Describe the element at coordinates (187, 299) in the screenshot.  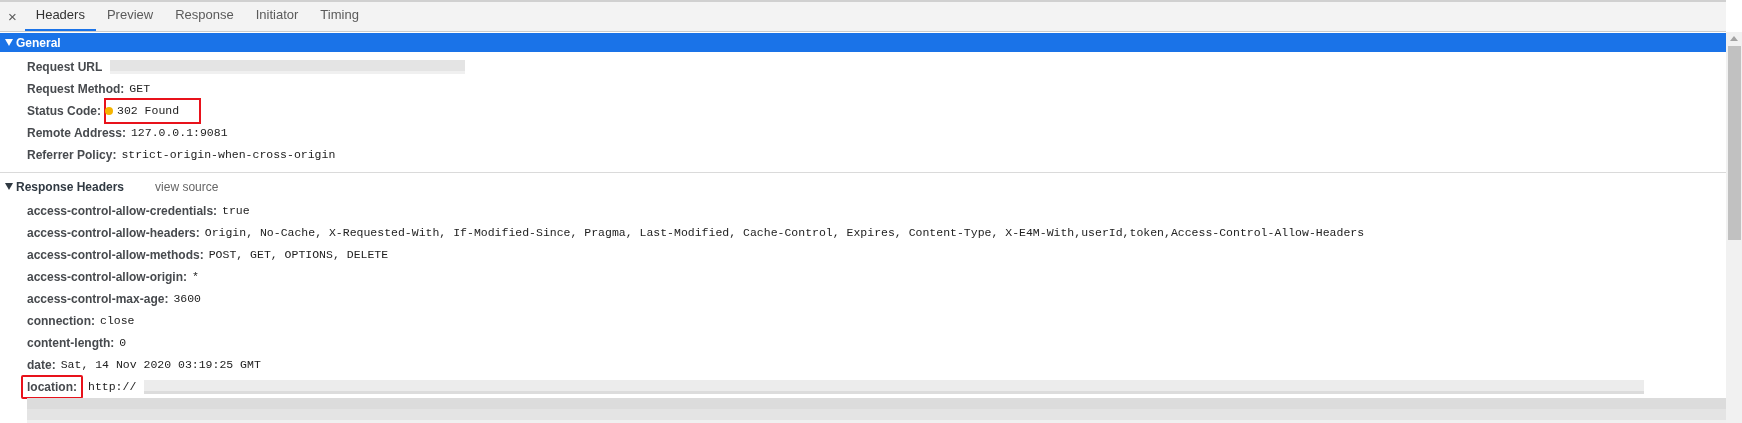
I see `header-value: 3600` at that location.